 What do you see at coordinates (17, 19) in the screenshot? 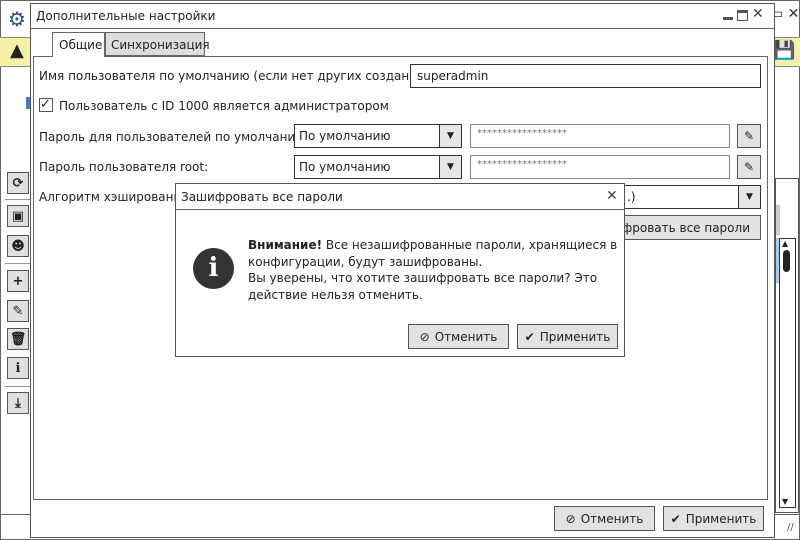
I see `gear-icon: ⚙` at bounding box center [17, 19].